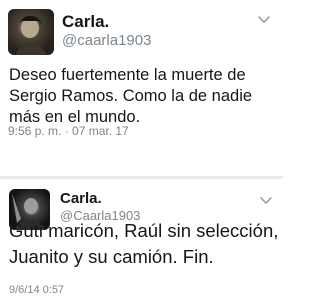  Describe the element at coordinates (81, 198) in the screenshot. I see `display-name: Carla.` at that location.